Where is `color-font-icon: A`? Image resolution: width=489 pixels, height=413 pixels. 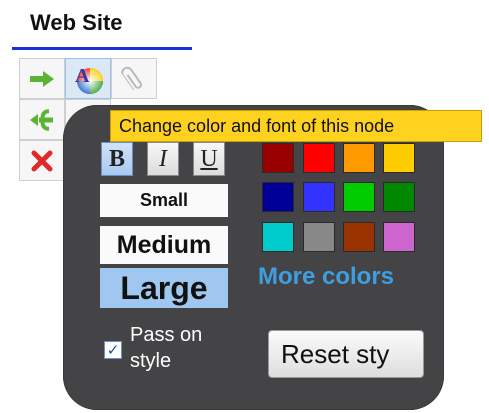
color-font-icon: A is located at coordinates (89, 79).